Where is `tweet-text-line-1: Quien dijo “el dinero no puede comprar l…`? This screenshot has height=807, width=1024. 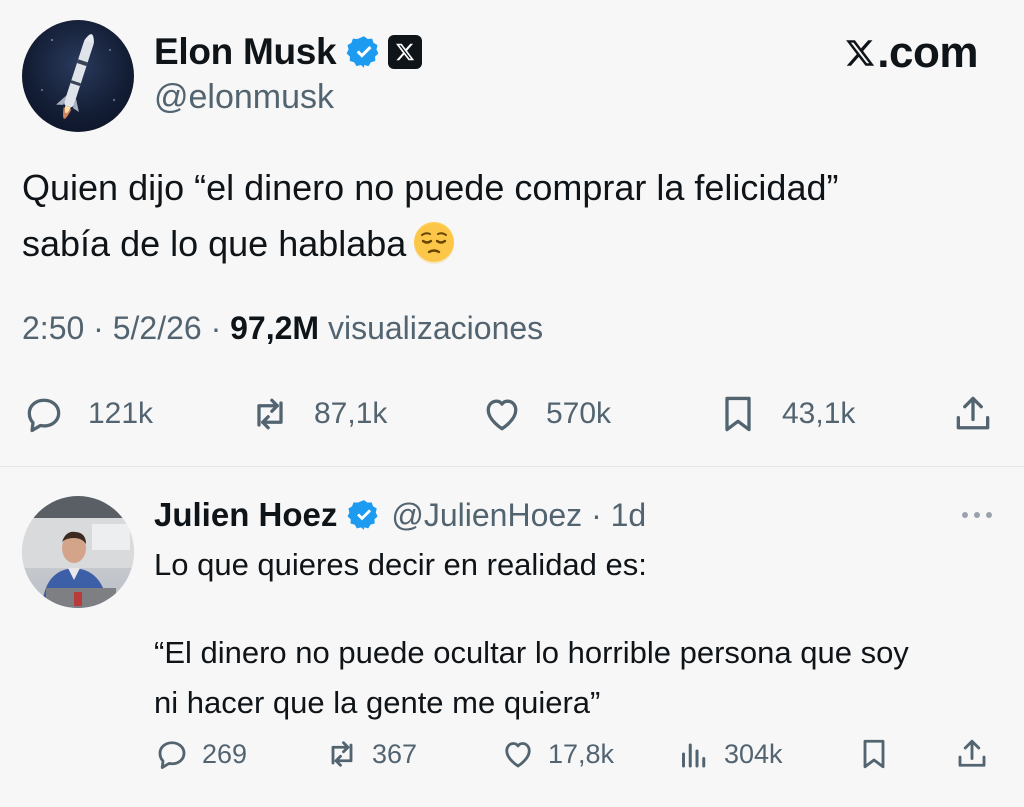 tweet-text-line-1: Quien dijo “el dinero no puede comprar l… is located at coordinates (430, 187).